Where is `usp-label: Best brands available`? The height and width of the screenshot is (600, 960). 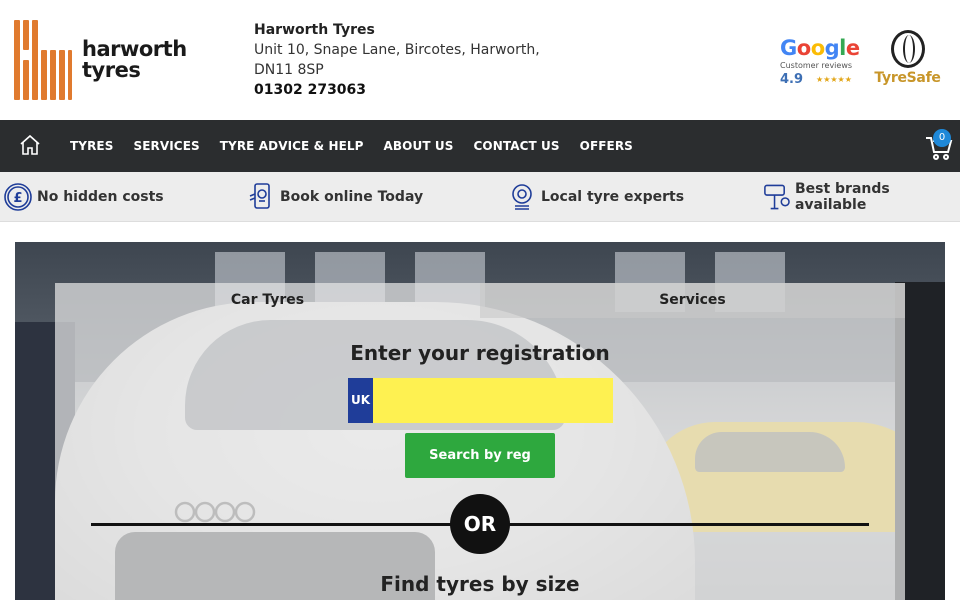 usp-label: Best brands available is located at coordinates (842, 197).